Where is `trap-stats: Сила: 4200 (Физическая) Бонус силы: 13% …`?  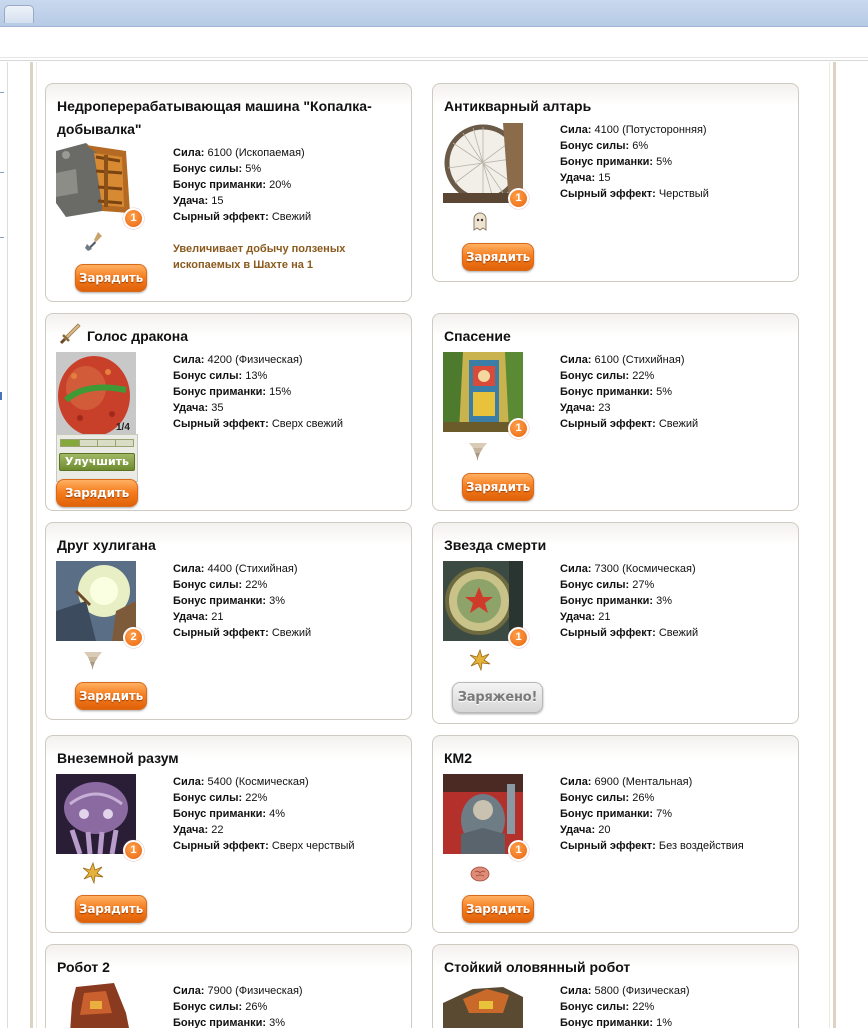 trap-stats: Сила: 4200 (Физическая) Бонус силы: 13% … is located at coordinates (258, 392).